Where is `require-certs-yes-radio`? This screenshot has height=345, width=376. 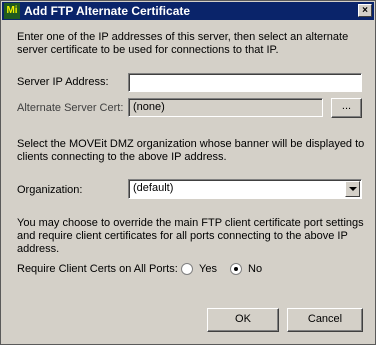 require-certs-yes-radio is located at coordinates (187, 269).